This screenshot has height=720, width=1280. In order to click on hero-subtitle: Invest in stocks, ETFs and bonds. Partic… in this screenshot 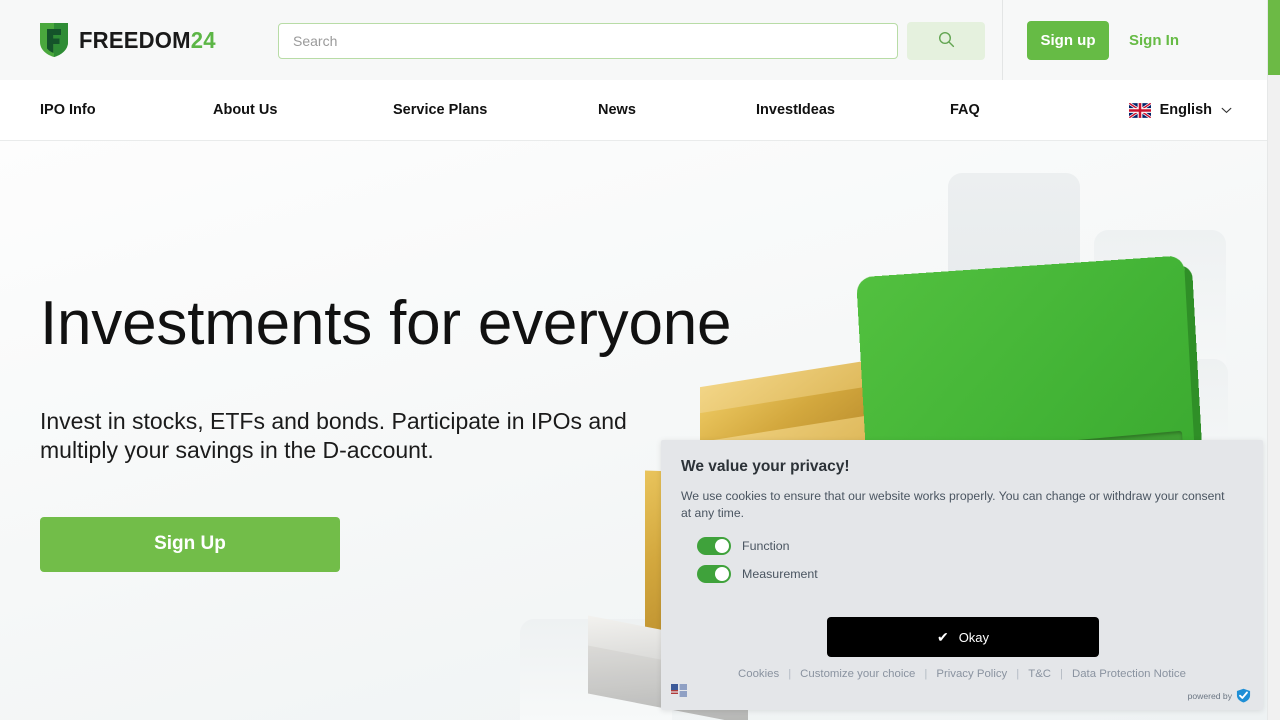, I will do `click(333, 435)`.